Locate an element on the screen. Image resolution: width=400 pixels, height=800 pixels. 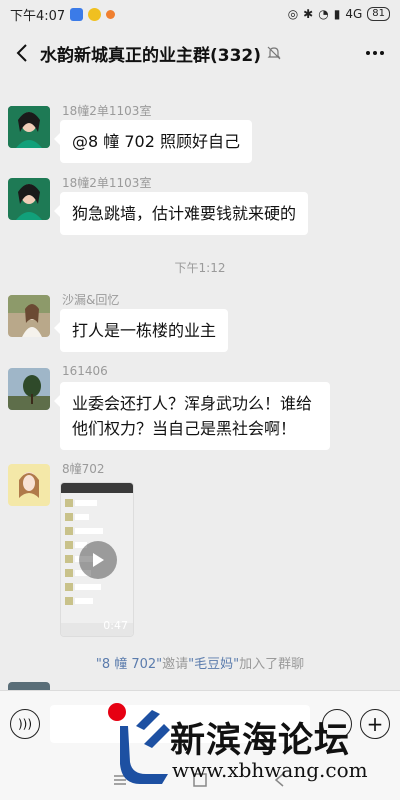
sender-name: 沙漏&回忆 is located at coordinates (91, 300).